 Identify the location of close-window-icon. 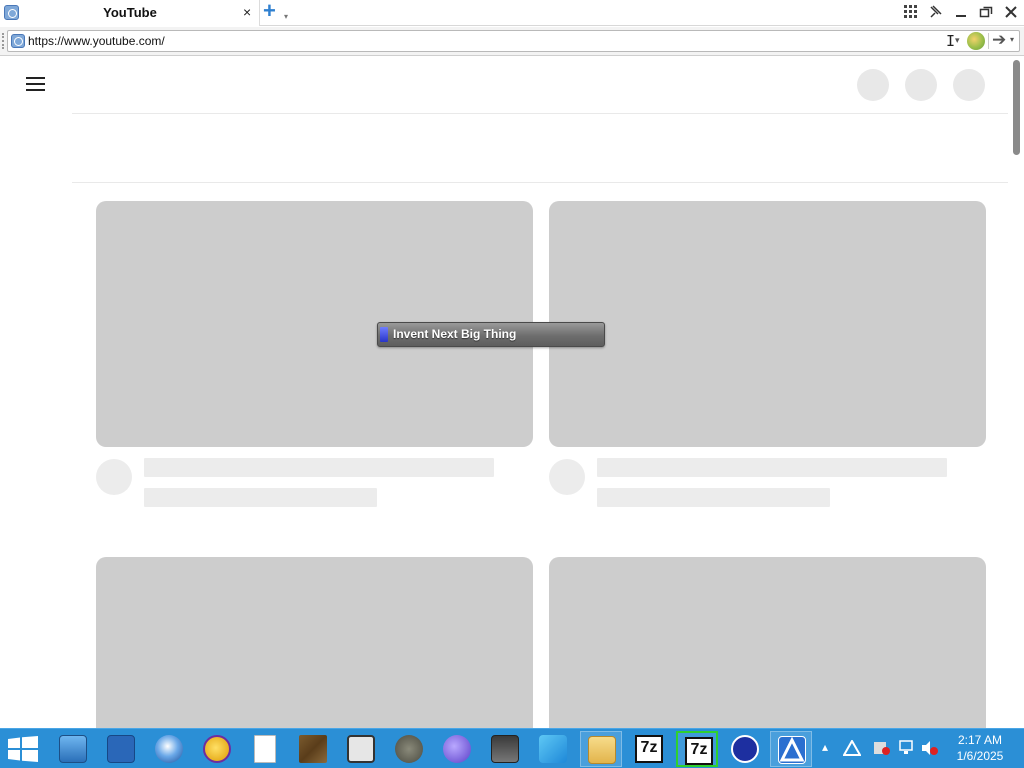
(1011, 13).